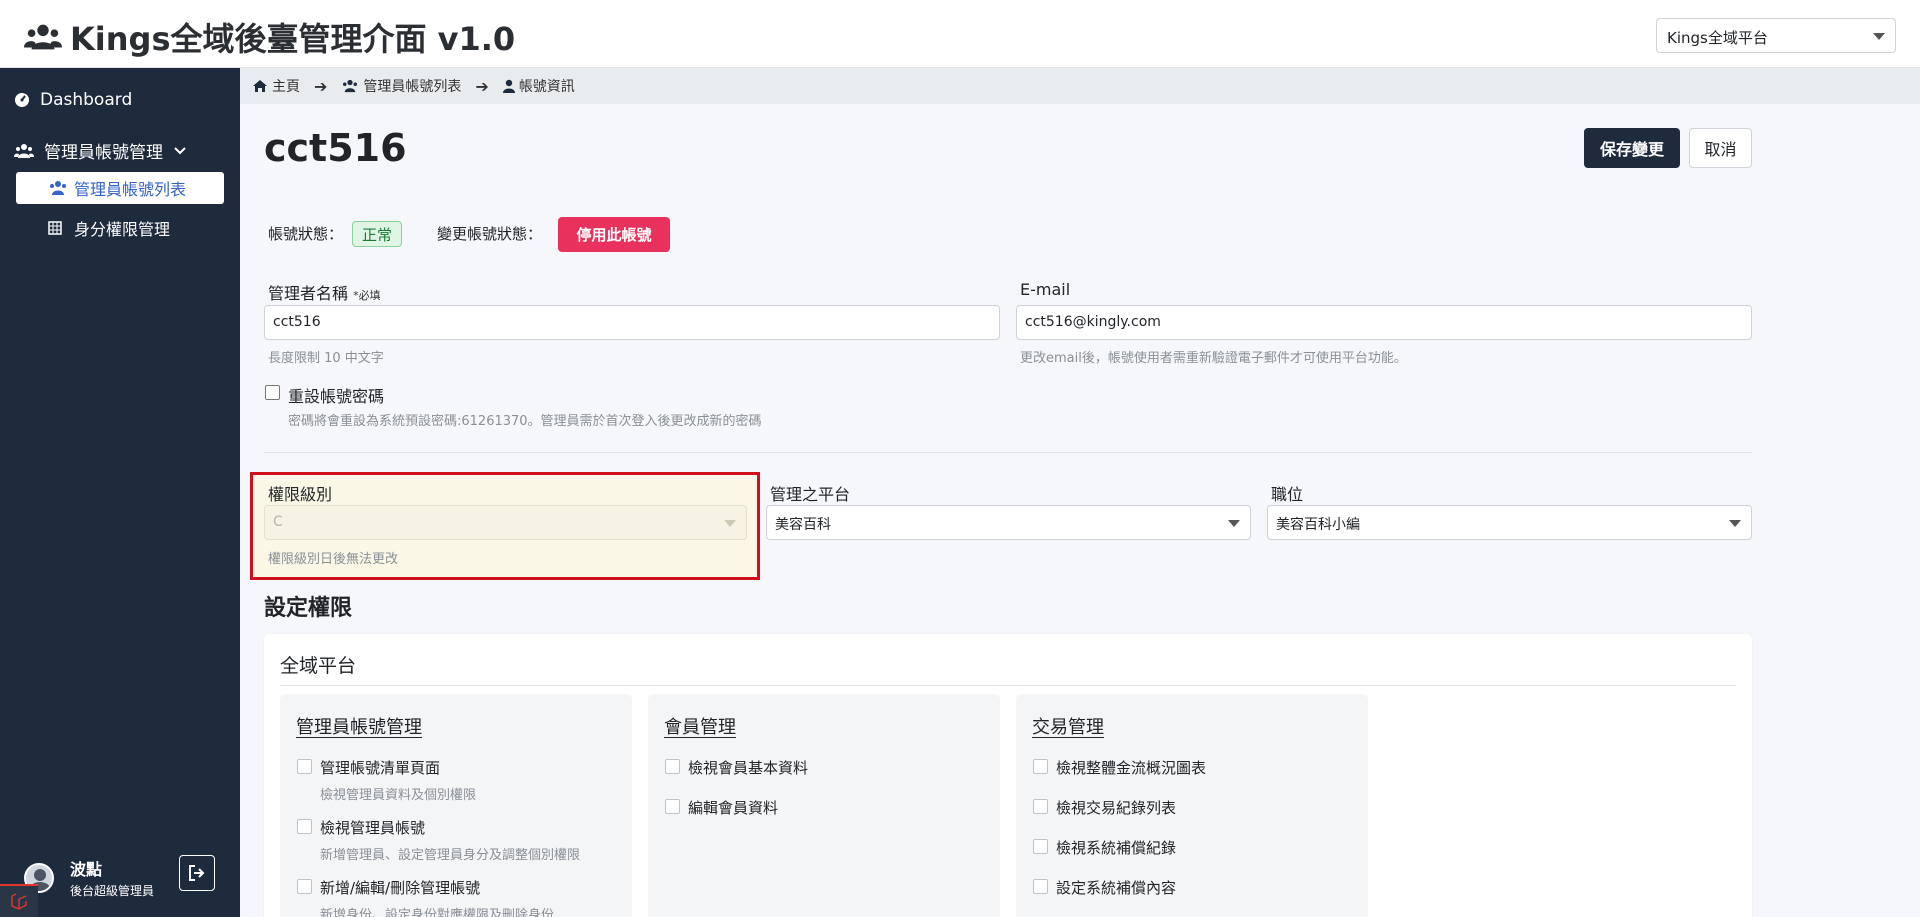  I want to click on user-name: 波點, so click(86, 869).